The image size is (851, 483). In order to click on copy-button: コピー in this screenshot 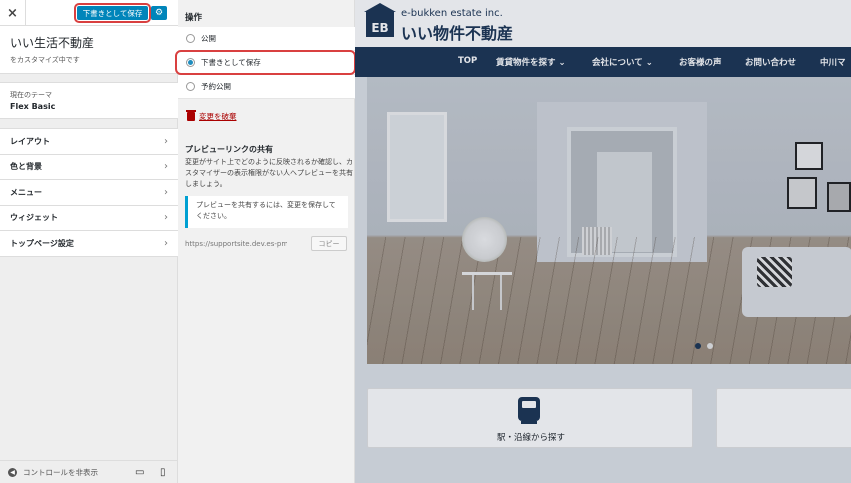, I will do `click(329, 243)`.